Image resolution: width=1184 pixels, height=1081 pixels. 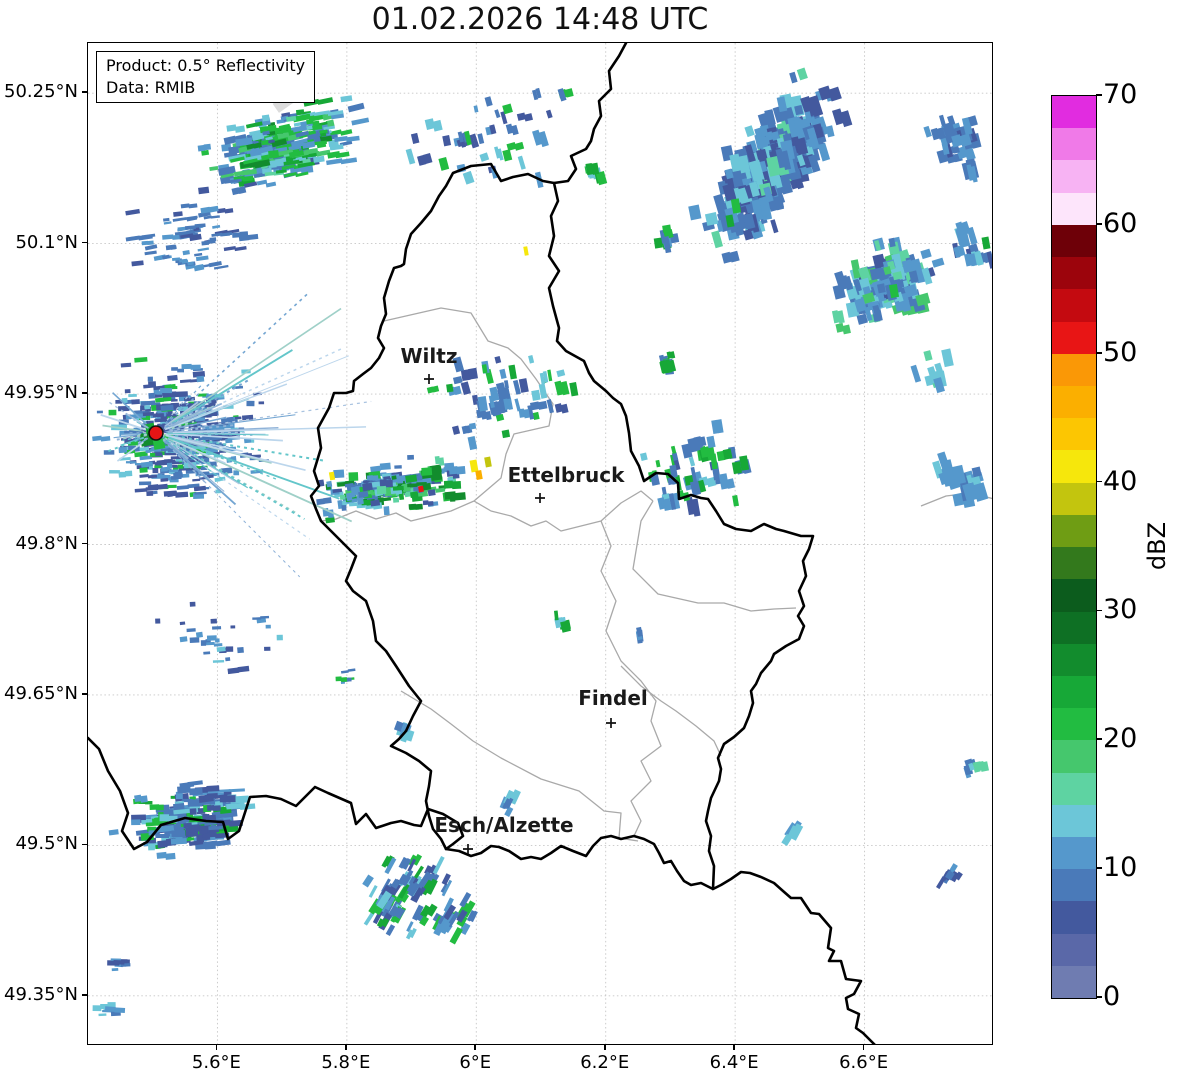 What do you see at coordinates (345, 676) in the screenshot?
I see `echo-cluster-spot-w1` at bounding box center [345, 676].